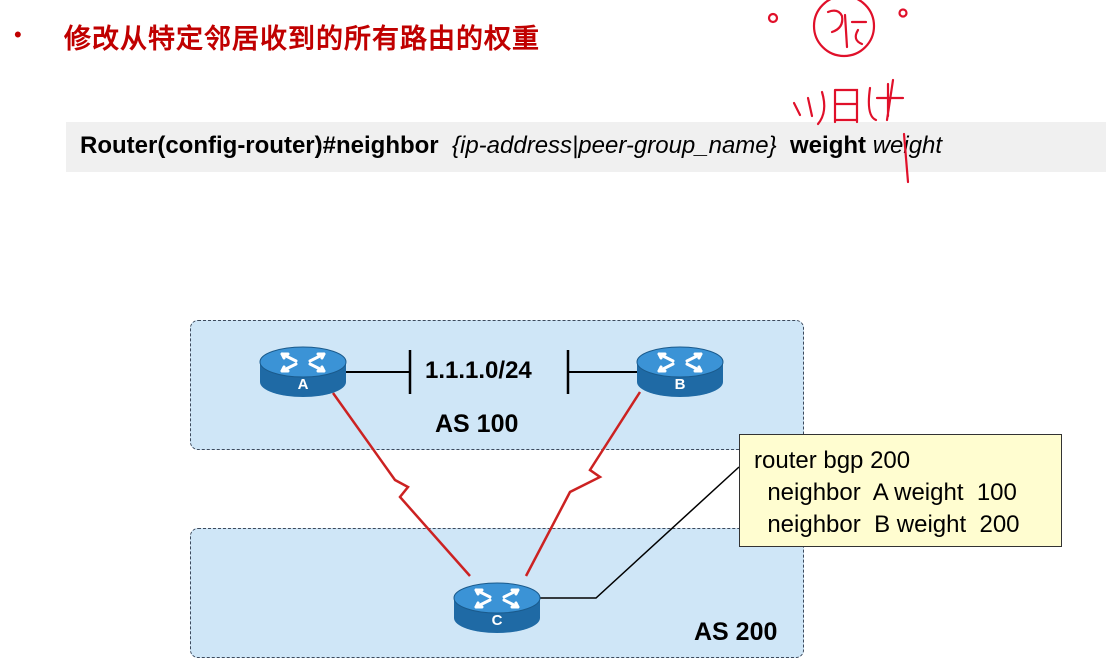 The width and height of the screenshot is (1109, 672). Describe the element at coordinates (838, 92) in the screenshot. I see `handwriting-annotation` at that location.